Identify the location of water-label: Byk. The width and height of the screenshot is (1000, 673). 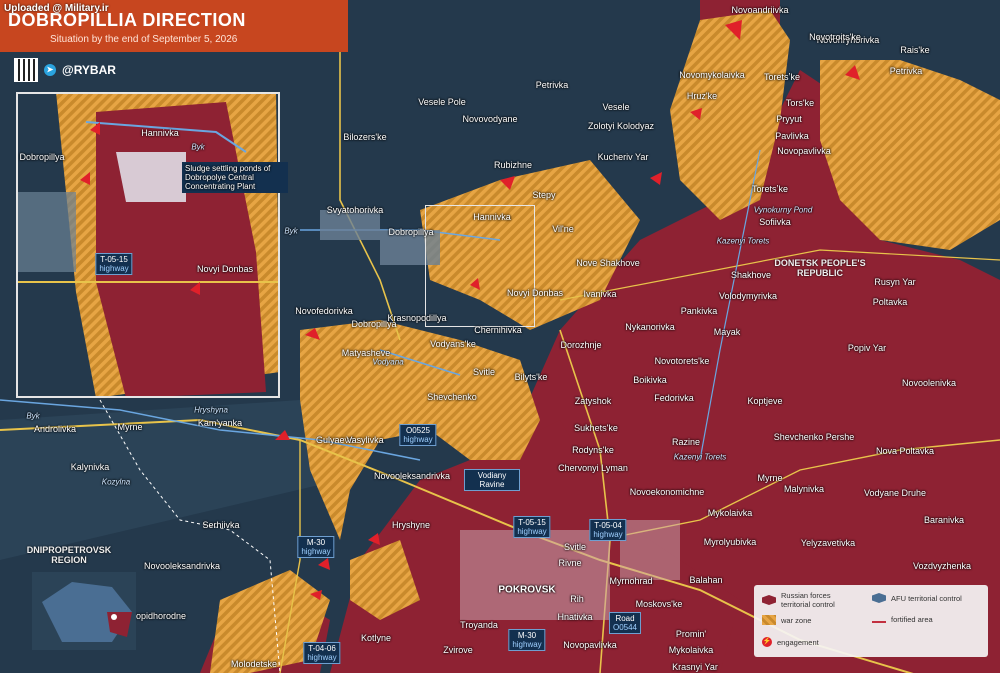
(33, 416).